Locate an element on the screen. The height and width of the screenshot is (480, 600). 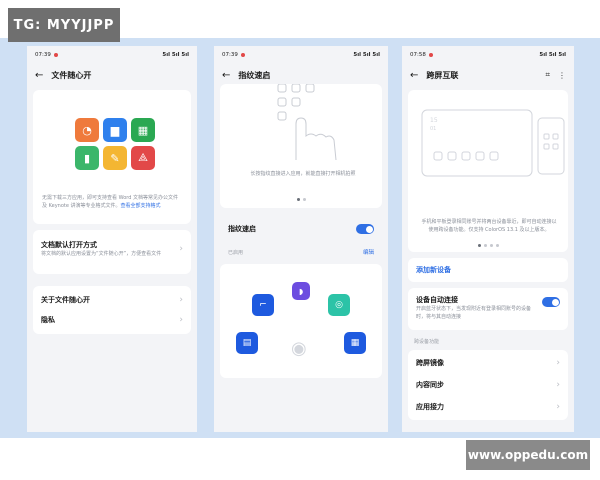
more-menu-icon: ⋮ is located at coordinates (562, 75).